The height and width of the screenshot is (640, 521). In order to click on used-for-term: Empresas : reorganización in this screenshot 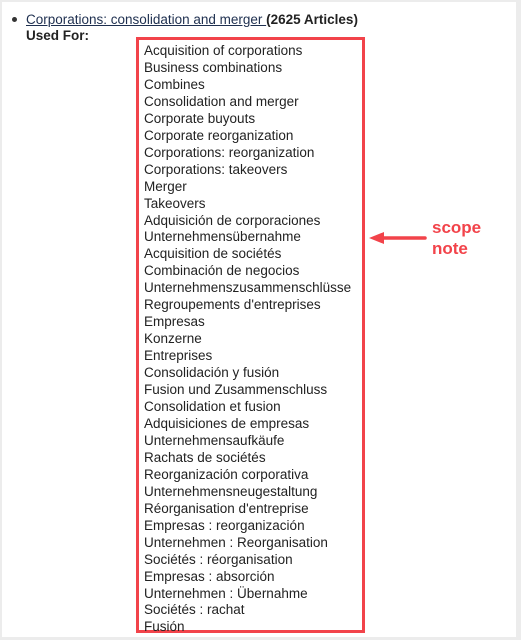, I will do `click(224, 525)`.